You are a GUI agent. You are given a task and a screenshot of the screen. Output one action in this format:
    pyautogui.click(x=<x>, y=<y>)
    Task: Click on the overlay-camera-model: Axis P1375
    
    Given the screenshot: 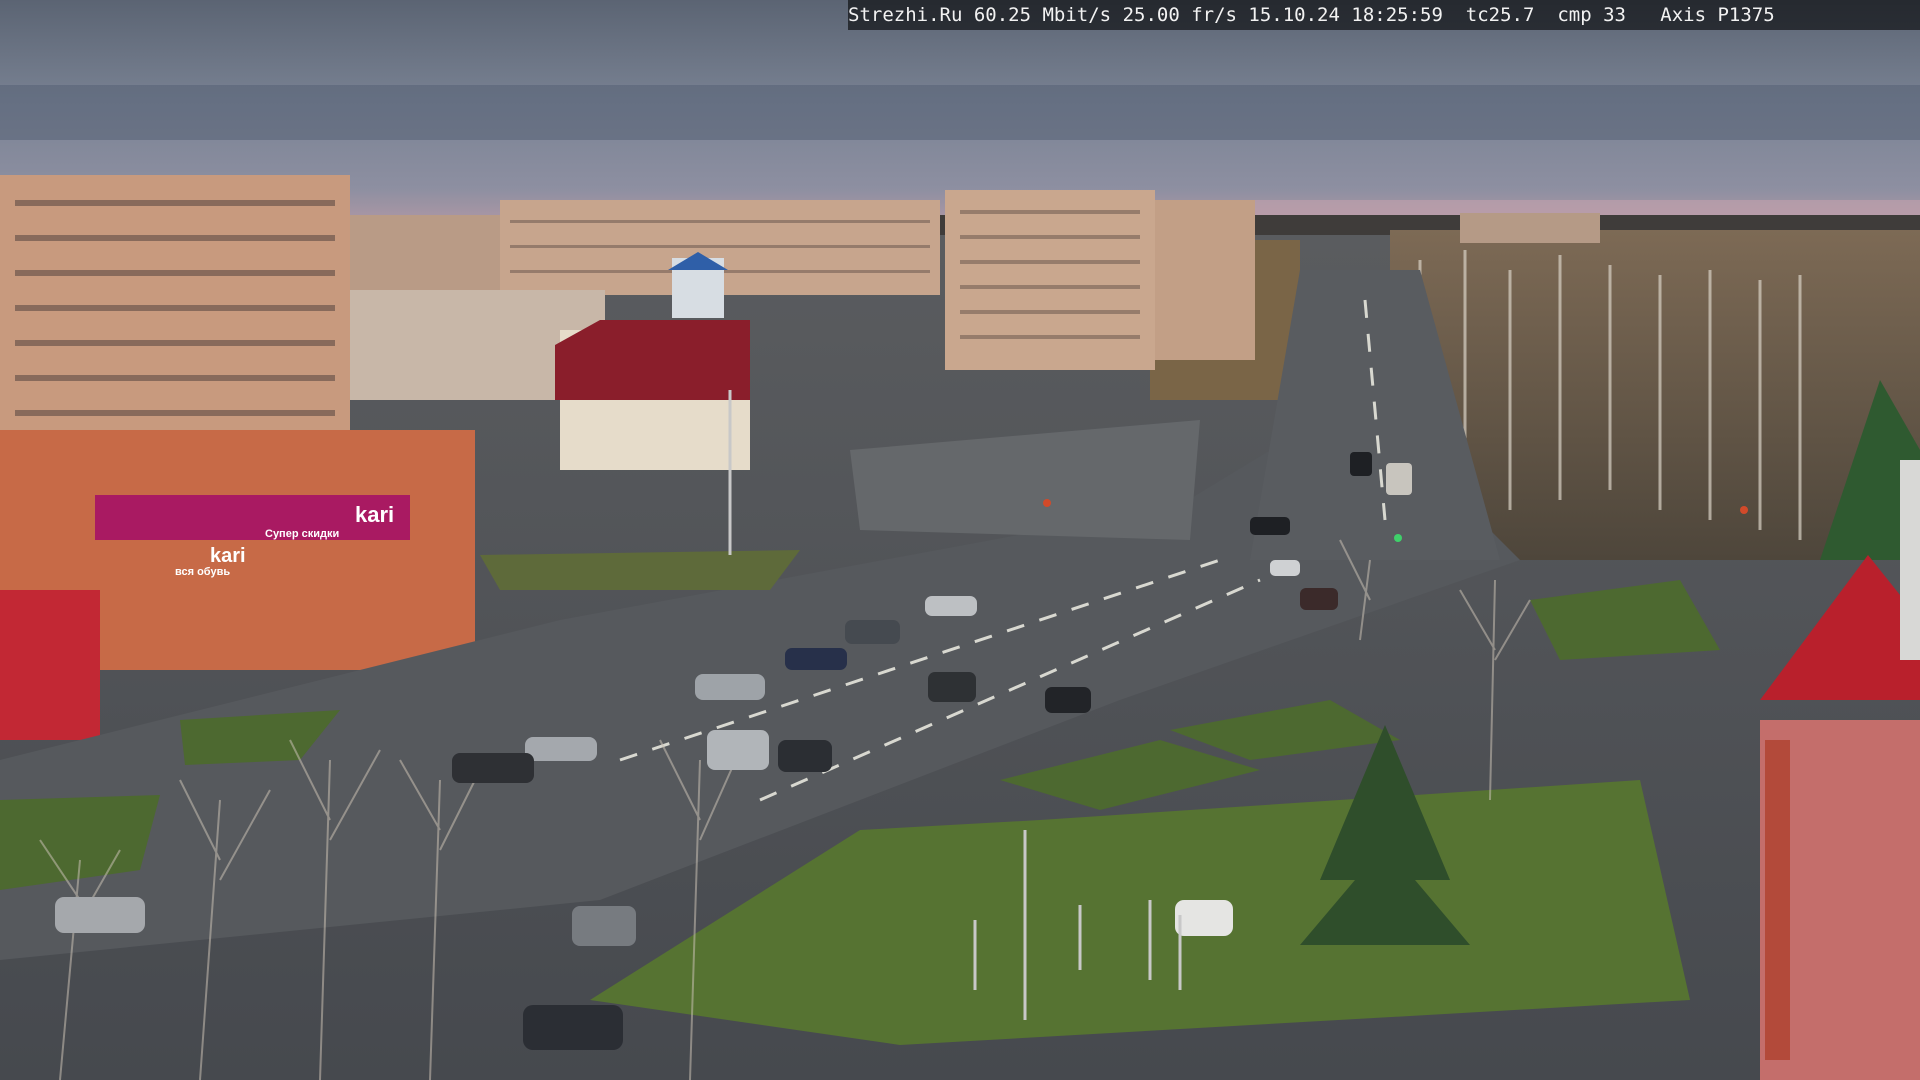 What is the action you would take?
    pyautogui.click(x=1717, y=15)
    